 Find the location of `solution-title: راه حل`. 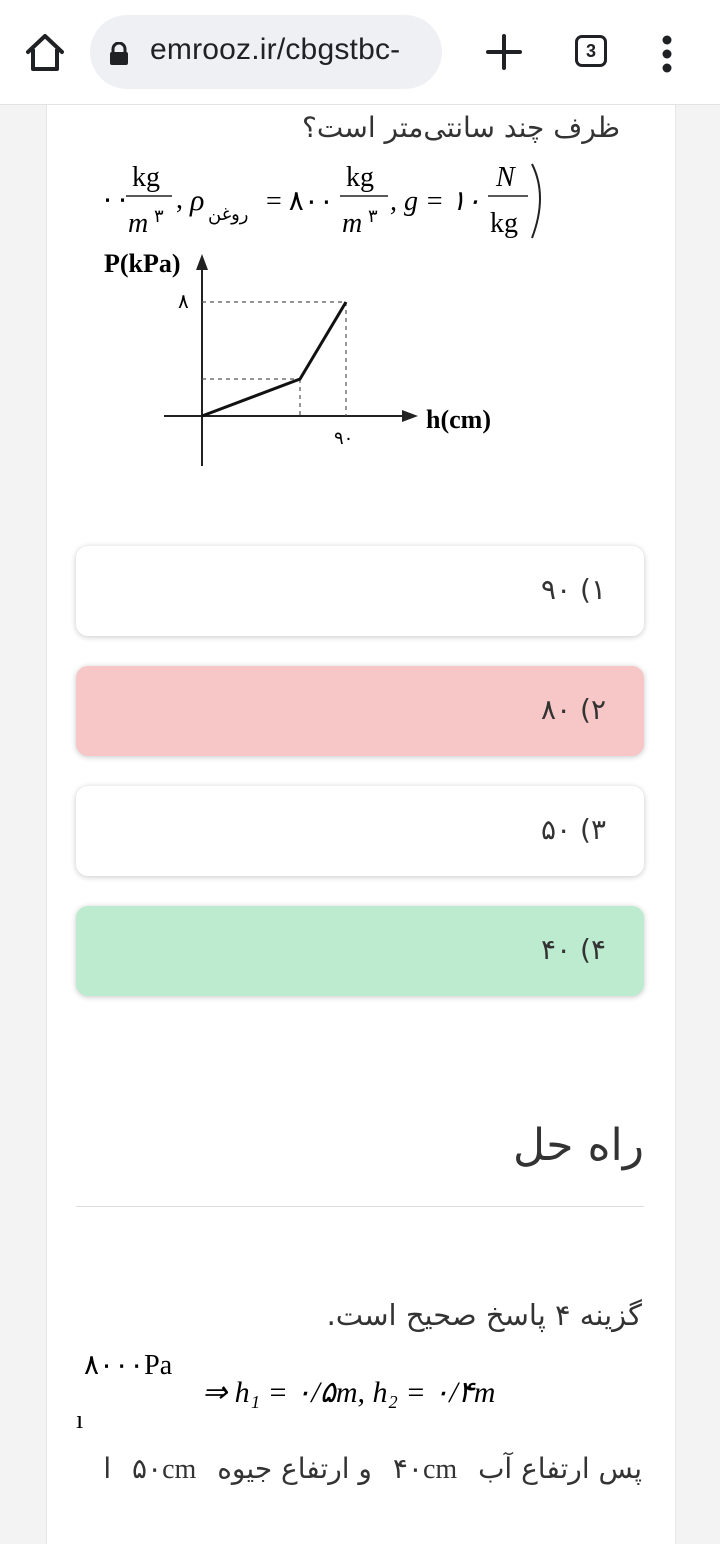

solution-title: راه حل is located at coordinates (578, 1145).